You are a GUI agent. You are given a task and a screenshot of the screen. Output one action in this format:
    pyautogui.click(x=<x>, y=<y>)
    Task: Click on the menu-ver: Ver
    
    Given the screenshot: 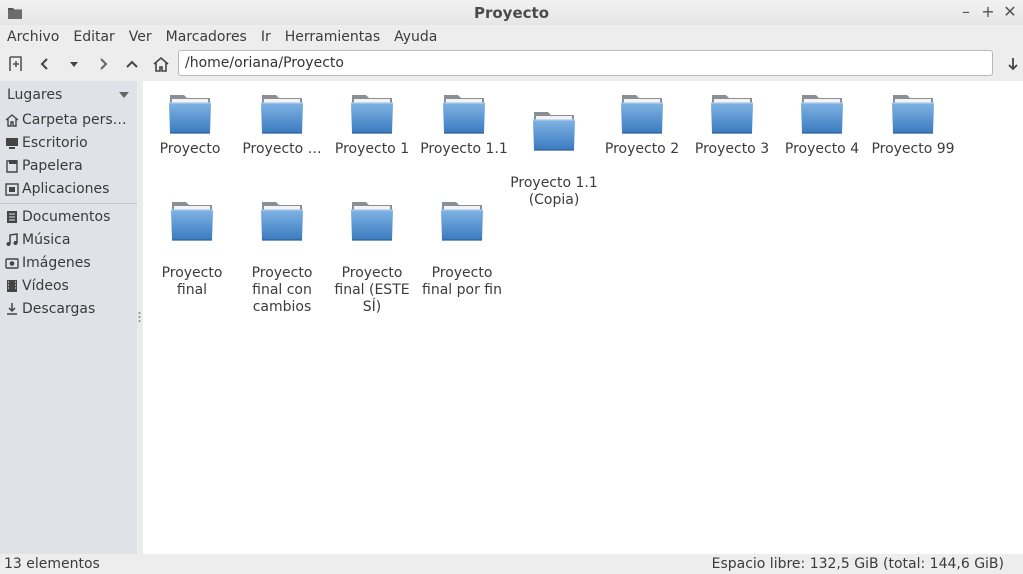 What is the action you would take?
    pyautogui.click(x=144, y=37)
    